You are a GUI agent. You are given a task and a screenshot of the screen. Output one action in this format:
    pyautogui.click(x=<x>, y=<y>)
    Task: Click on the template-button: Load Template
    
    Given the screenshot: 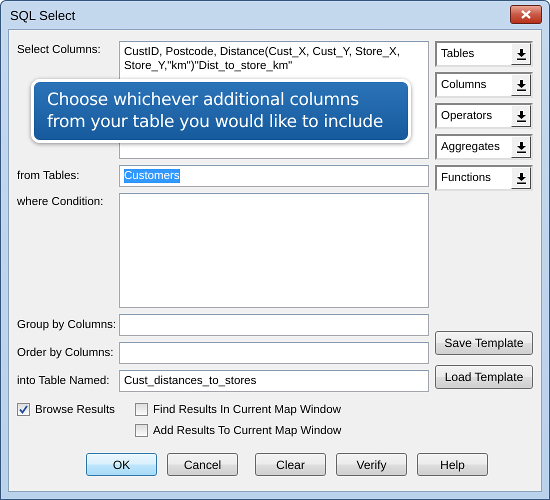 What is the action you would take?
    pyautogui.click(x=484, y=377)
    